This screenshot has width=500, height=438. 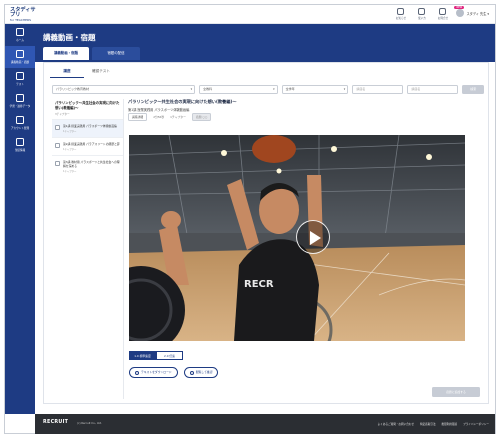 What do you see at coordinates (20, 79) in the screenshot?
I see `sidebar-item-test: テスト` at bounding box center [20, 79].